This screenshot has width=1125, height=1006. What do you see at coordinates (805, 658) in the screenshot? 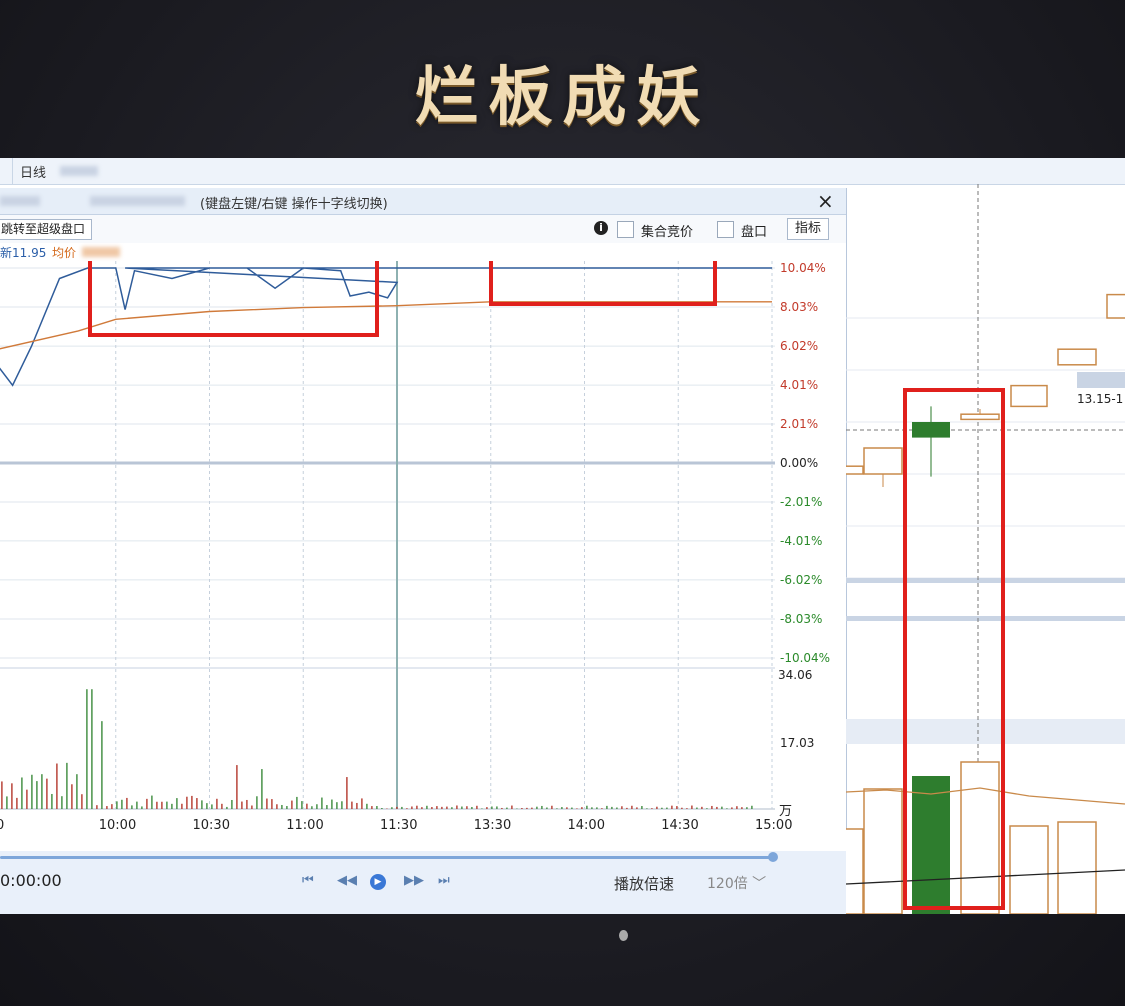
I see `pct-tick-label: -10.04%` at bounding box center [805, 658].